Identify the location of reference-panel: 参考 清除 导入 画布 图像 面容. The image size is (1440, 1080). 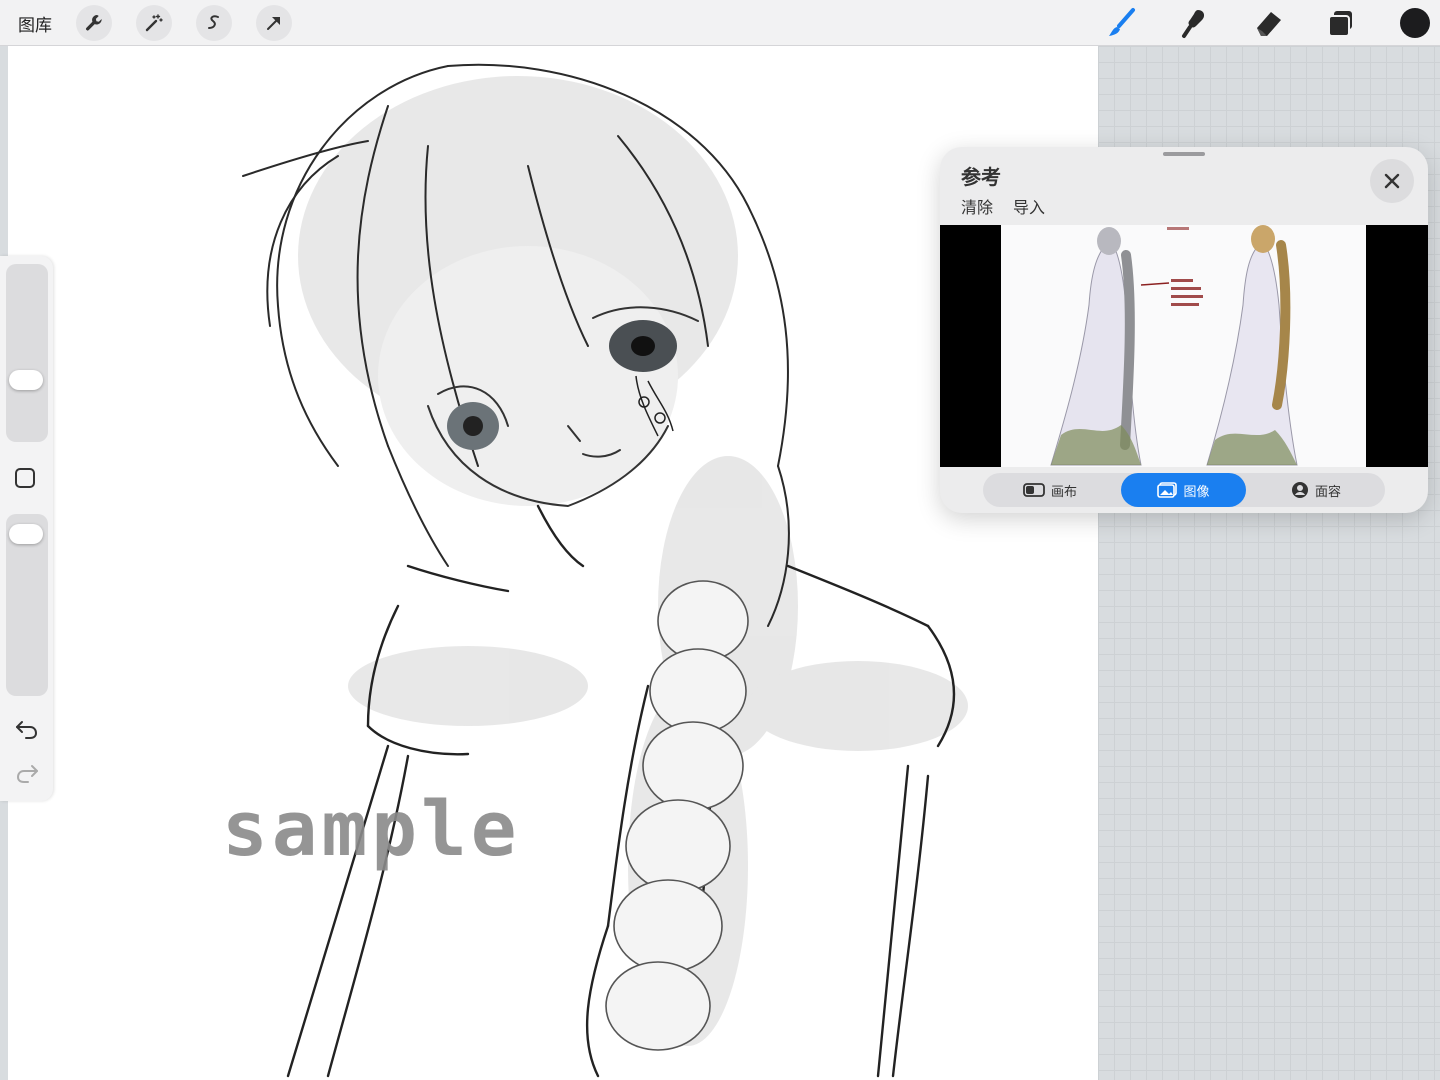
(1184, 330).